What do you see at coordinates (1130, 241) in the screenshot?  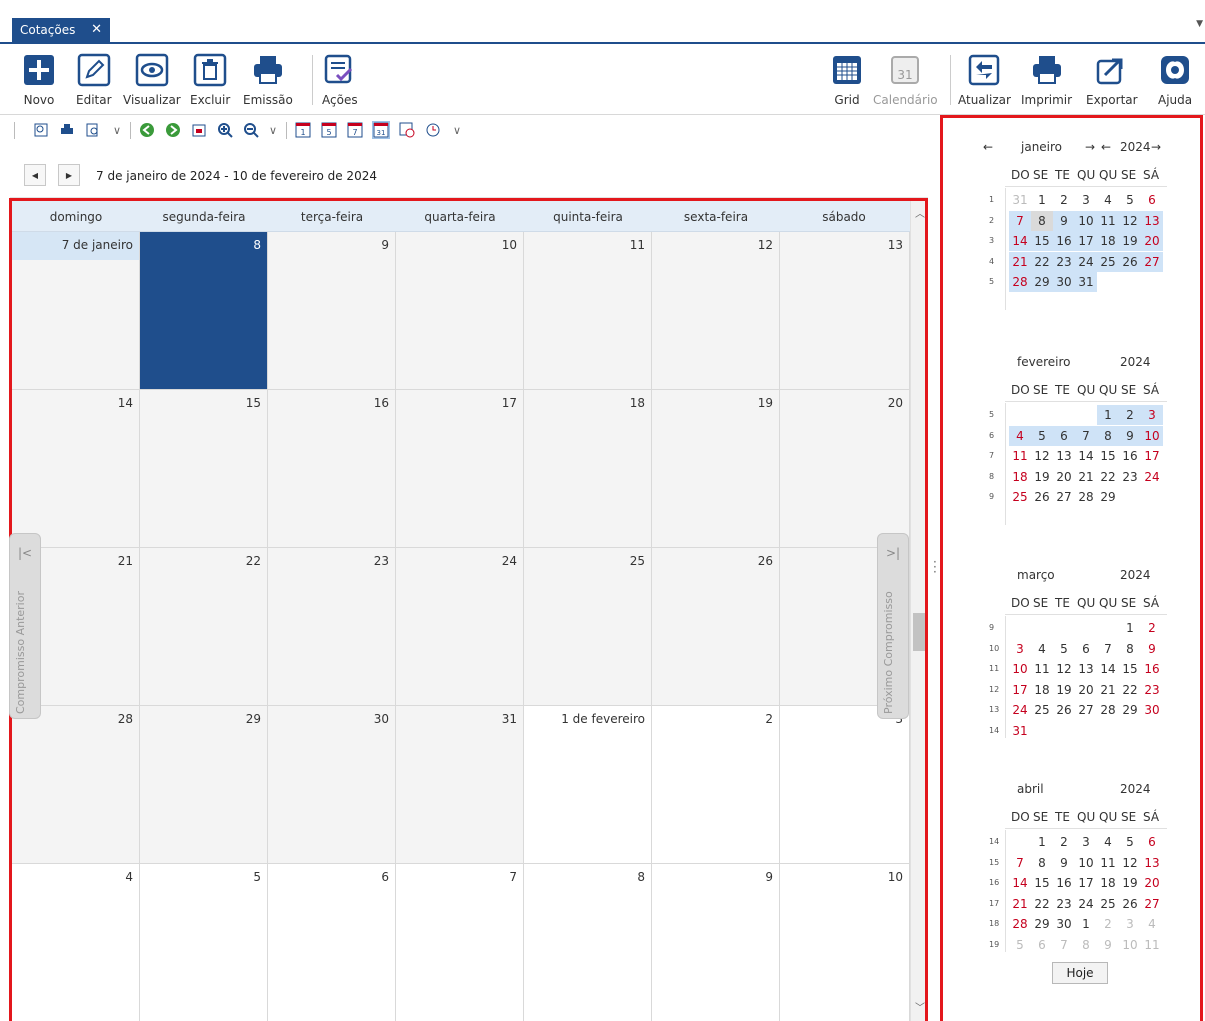 I see `mini-day: 19` at bounding box center [1130, 241].